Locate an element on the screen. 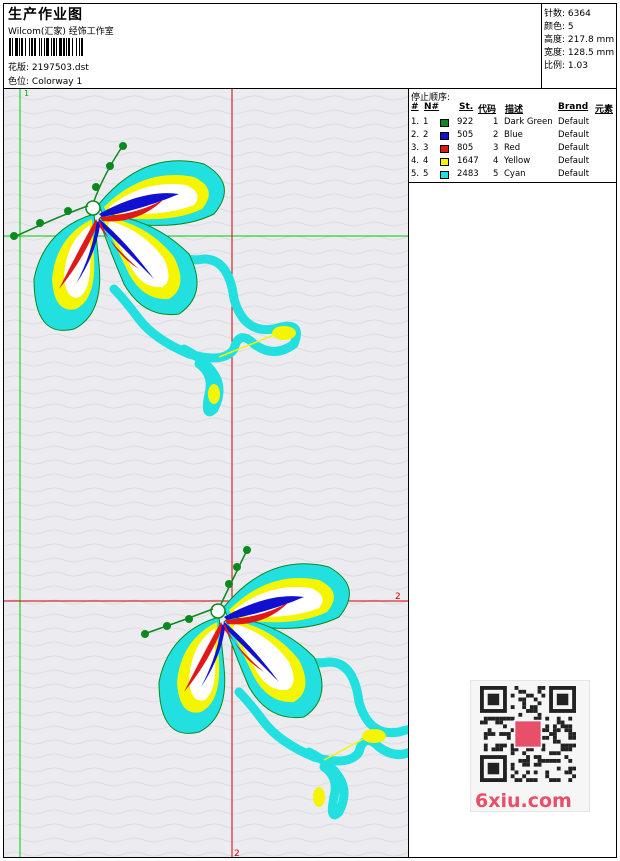  stat-width: 宽度: 128.5 mm is located at coordinates (579, 53).